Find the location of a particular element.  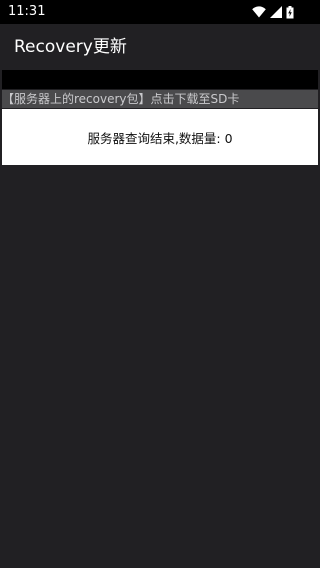

page-title: Recovery更新 is located at coordinates (70, 47).